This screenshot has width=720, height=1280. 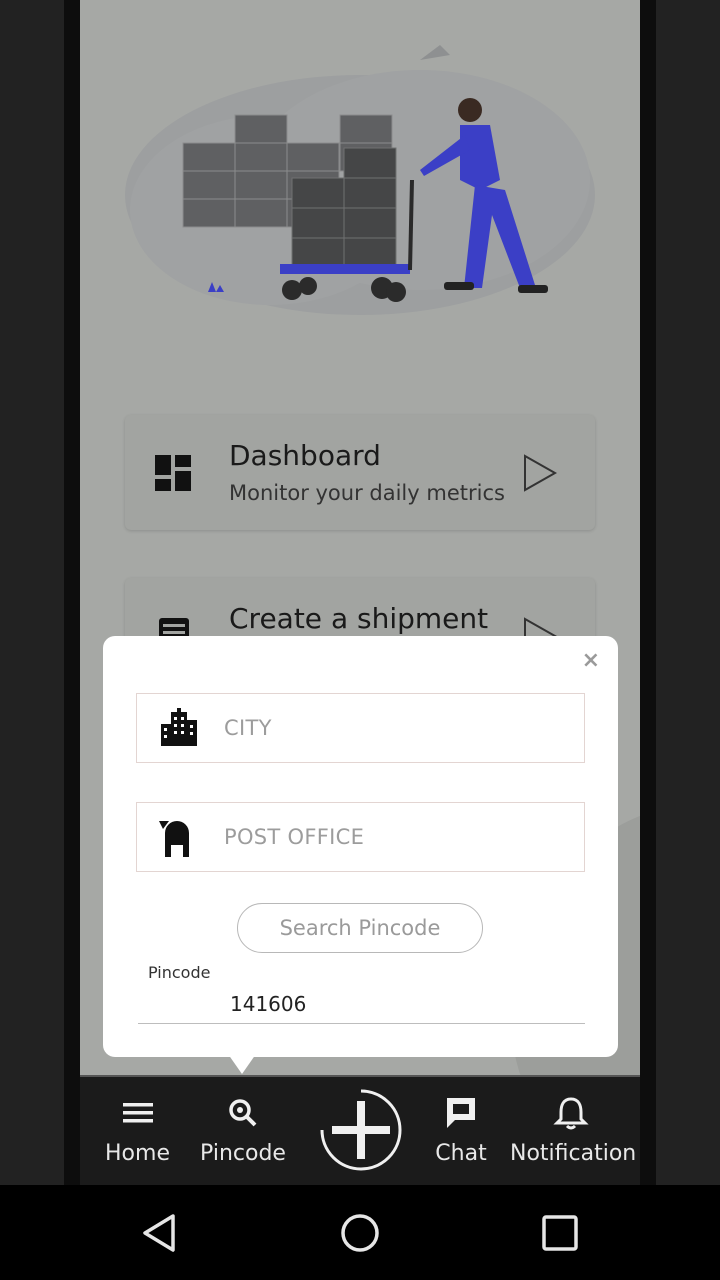 What do you see at coordinates (242, 1064) in the screenshot?
I see `popup-pointer` at bounding box center [242, 1064].